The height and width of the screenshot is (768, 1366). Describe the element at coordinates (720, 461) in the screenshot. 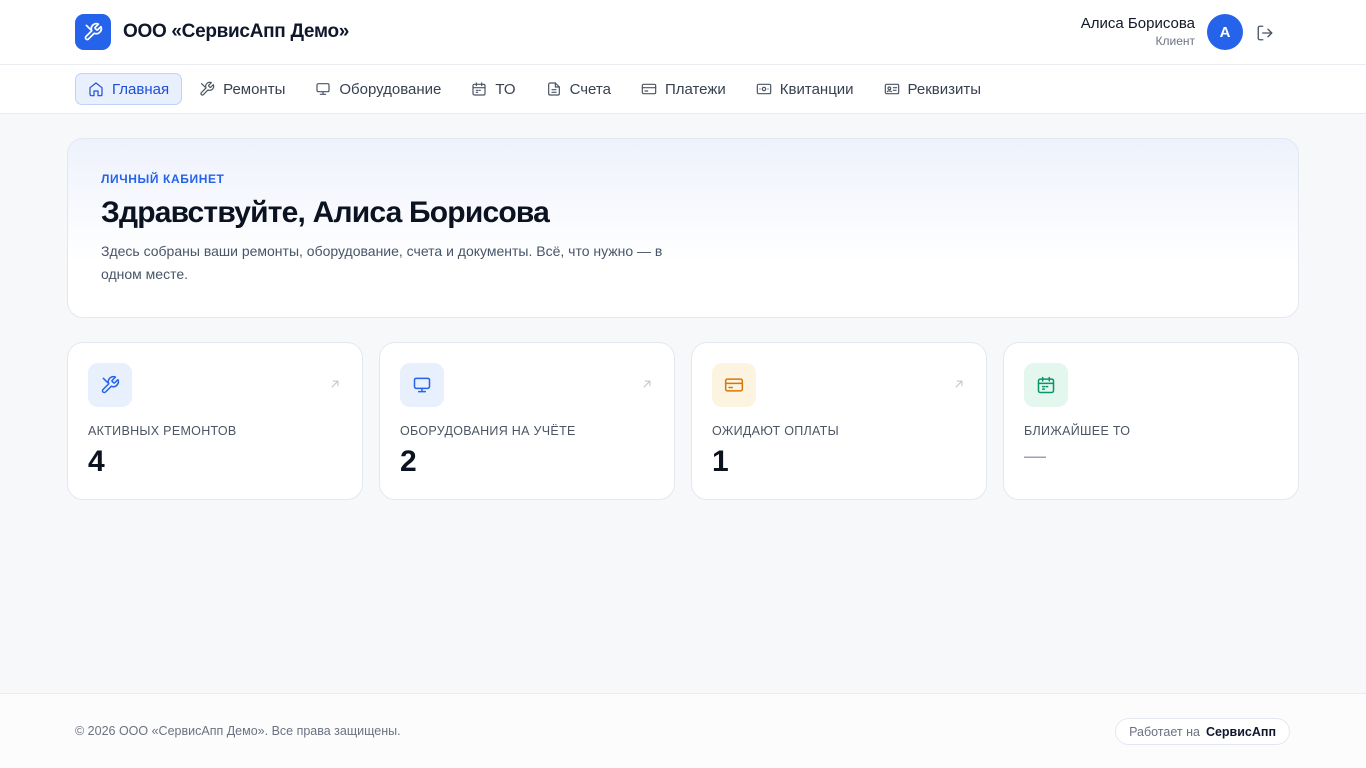

I see `stat-value: 1` at that location.